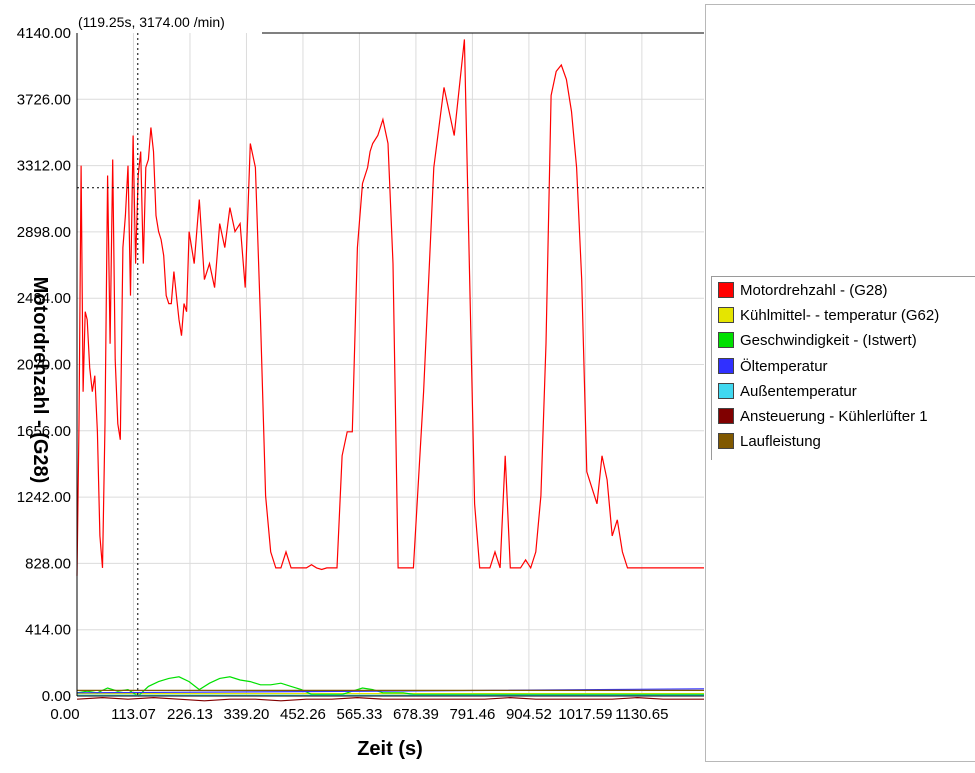 The width and height of the screenshot is (975, 773). I want to click on legend-item-kuehlmitteltemperatur: Kühlmittel- - temperatur (G62), so click(828, 315).